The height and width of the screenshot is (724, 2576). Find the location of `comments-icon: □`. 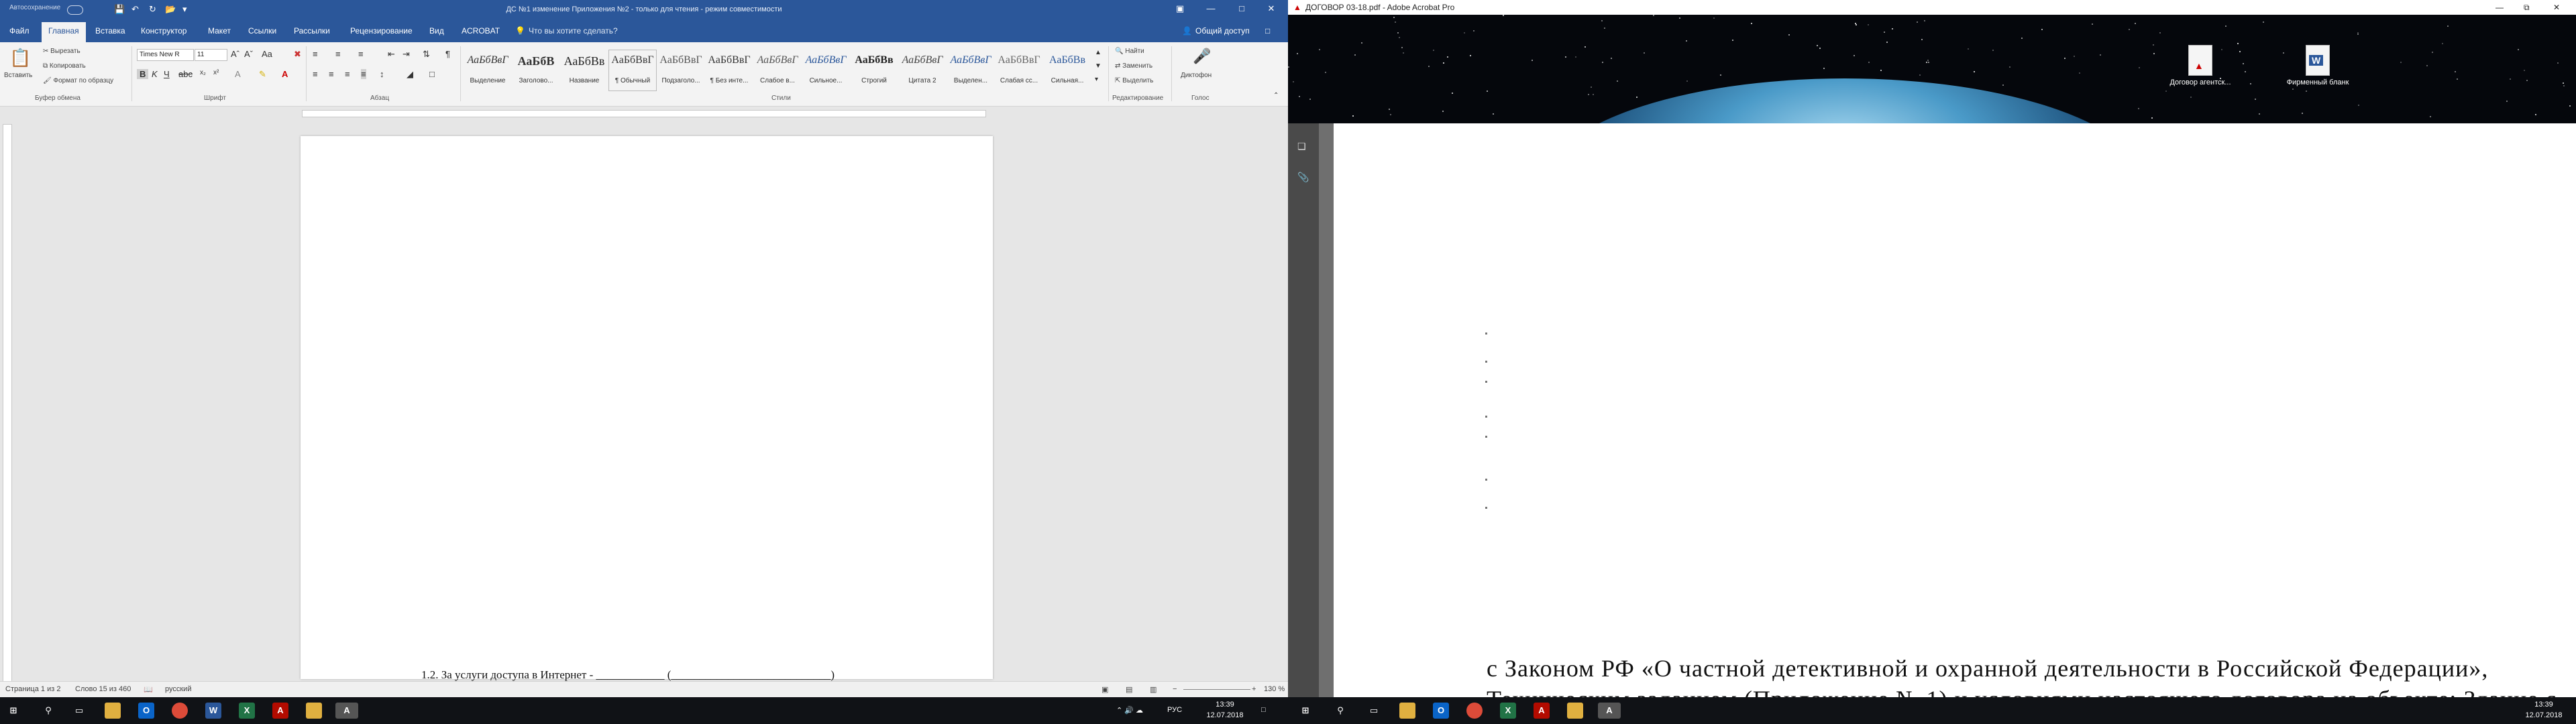

comments-icon: □ is located at coordinates (1267, 31).